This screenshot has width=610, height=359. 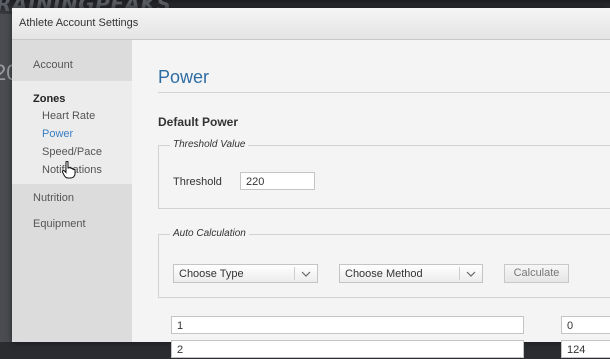 What do you see at coordinates (245, 273) in the screenshot?
I see `choose-type-select: Choose Type` at bounding box center [245, 273].